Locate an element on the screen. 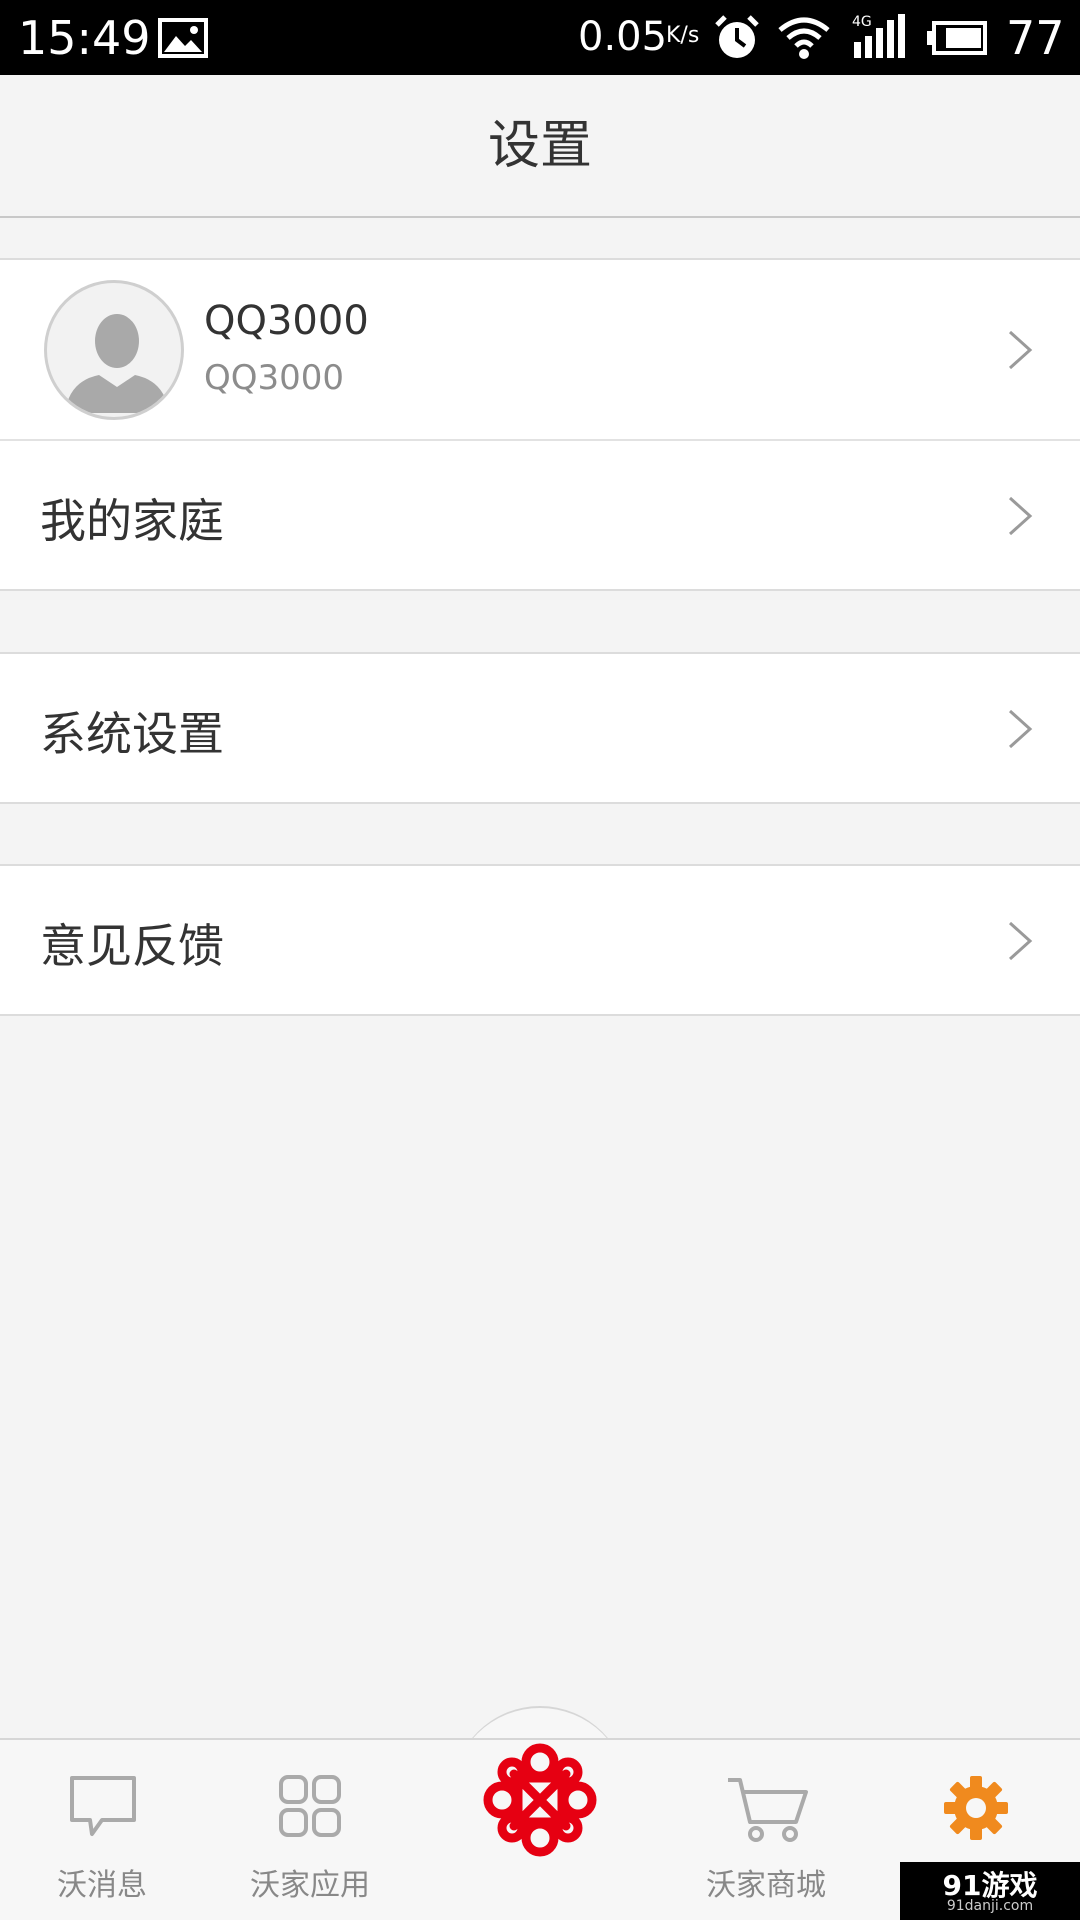 This screenshot has height=1920, width=1080. menu-item-system-settings: 系统设置 is located at coordinates (540, 728).